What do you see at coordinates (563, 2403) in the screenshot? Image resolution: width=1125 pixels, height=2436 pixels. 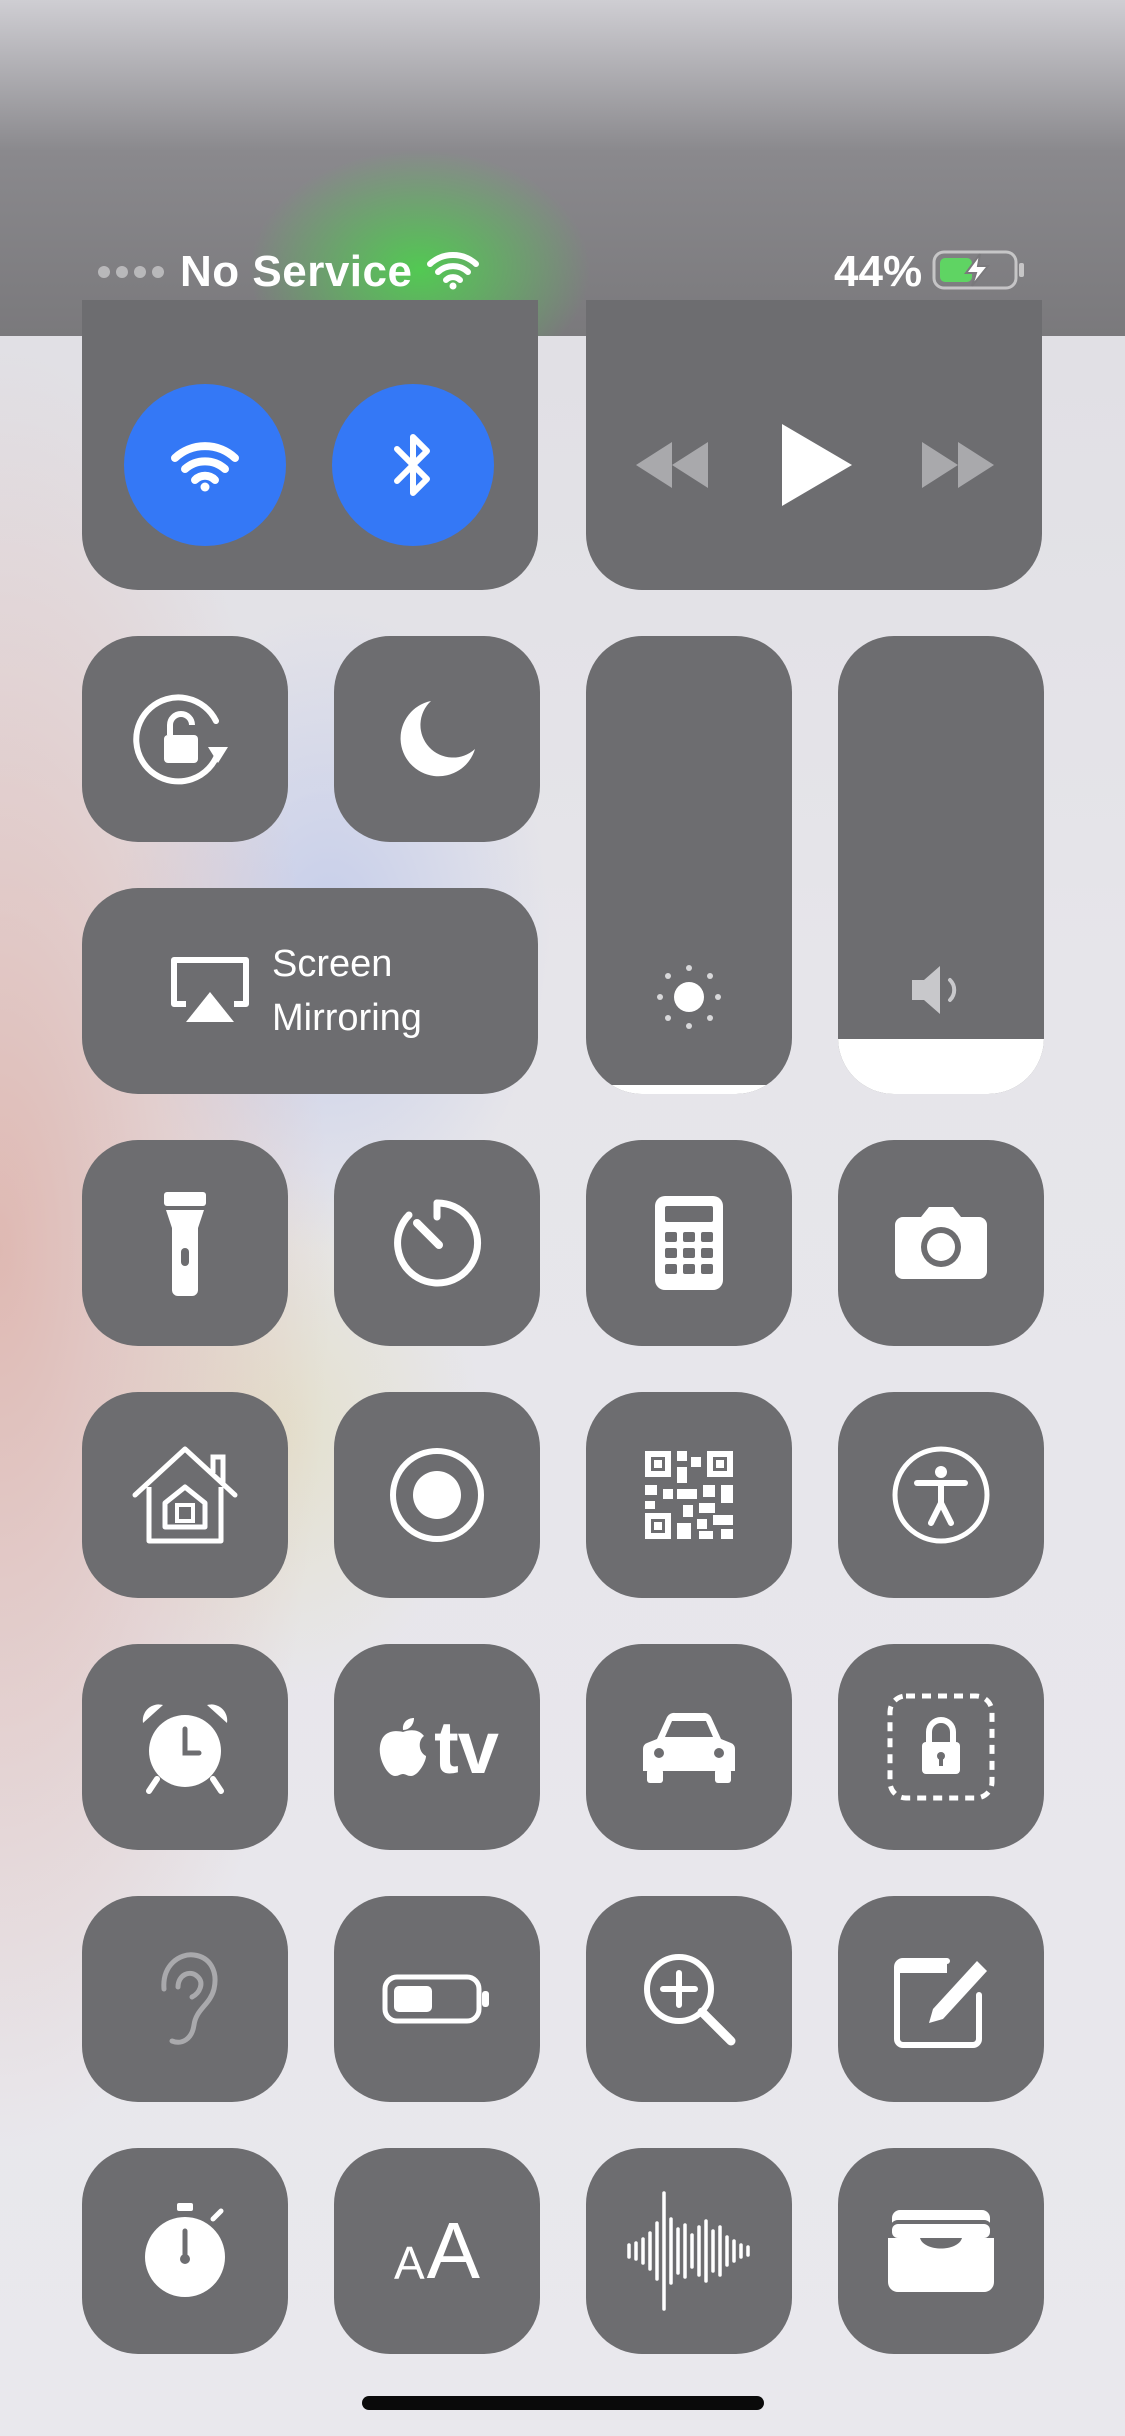 I see `home-indicator` at bounding box center [563, 2403].